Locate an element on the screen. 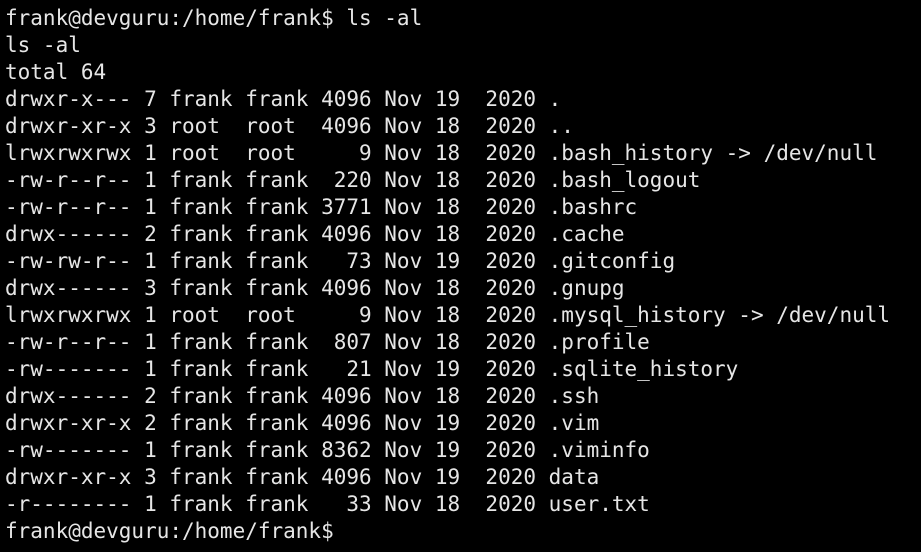  command-echo-line: ls -al is located at coordinates (43, 45).